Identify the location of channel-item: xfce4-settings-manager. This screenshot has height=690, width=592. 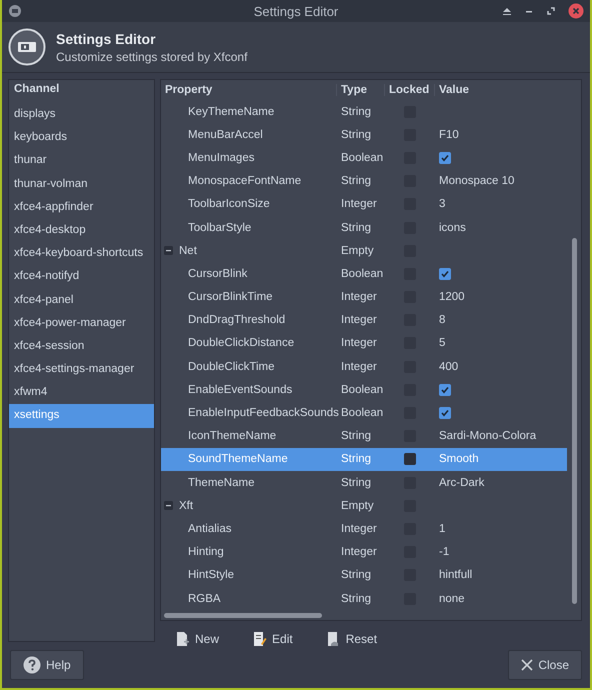
(81, 370).